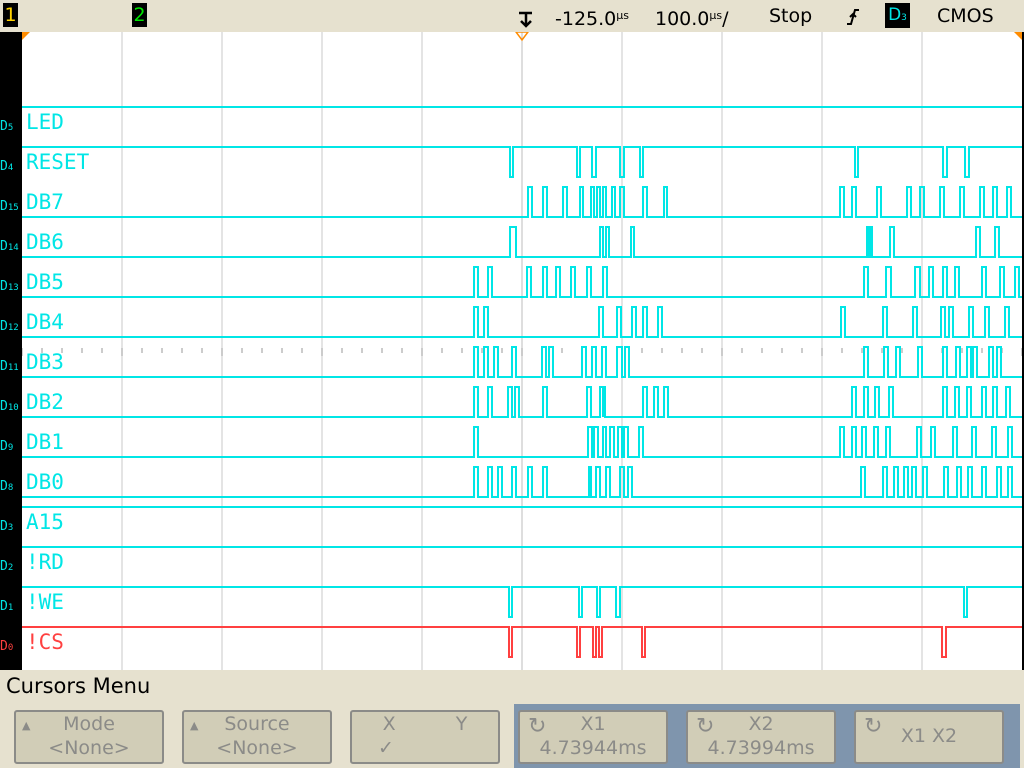  What do you see at coordinates (45, 322) in the screenshot?
I see `channel-name-label: DB4` at bounding box center [45, 322].